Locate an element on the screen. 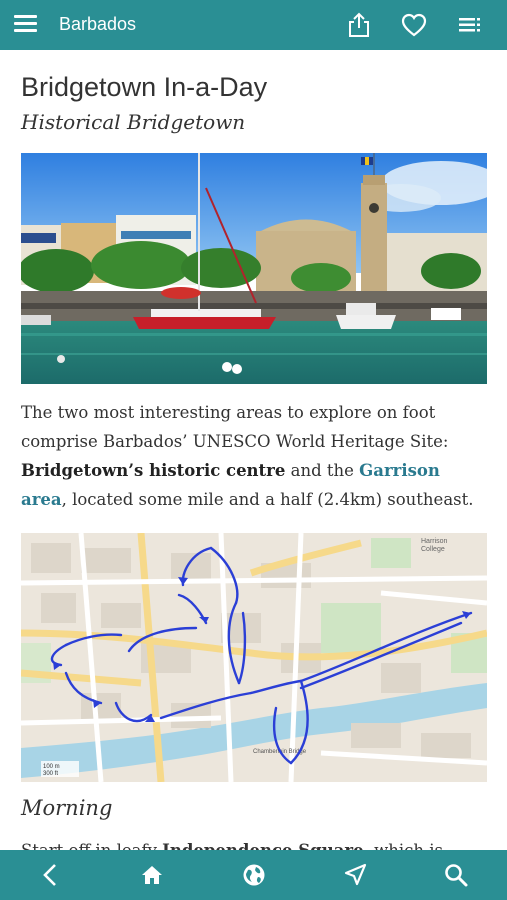 Image resolution: width=507 pixels, height=900 pixels. globe-icon is located at coordinates (254, 875).